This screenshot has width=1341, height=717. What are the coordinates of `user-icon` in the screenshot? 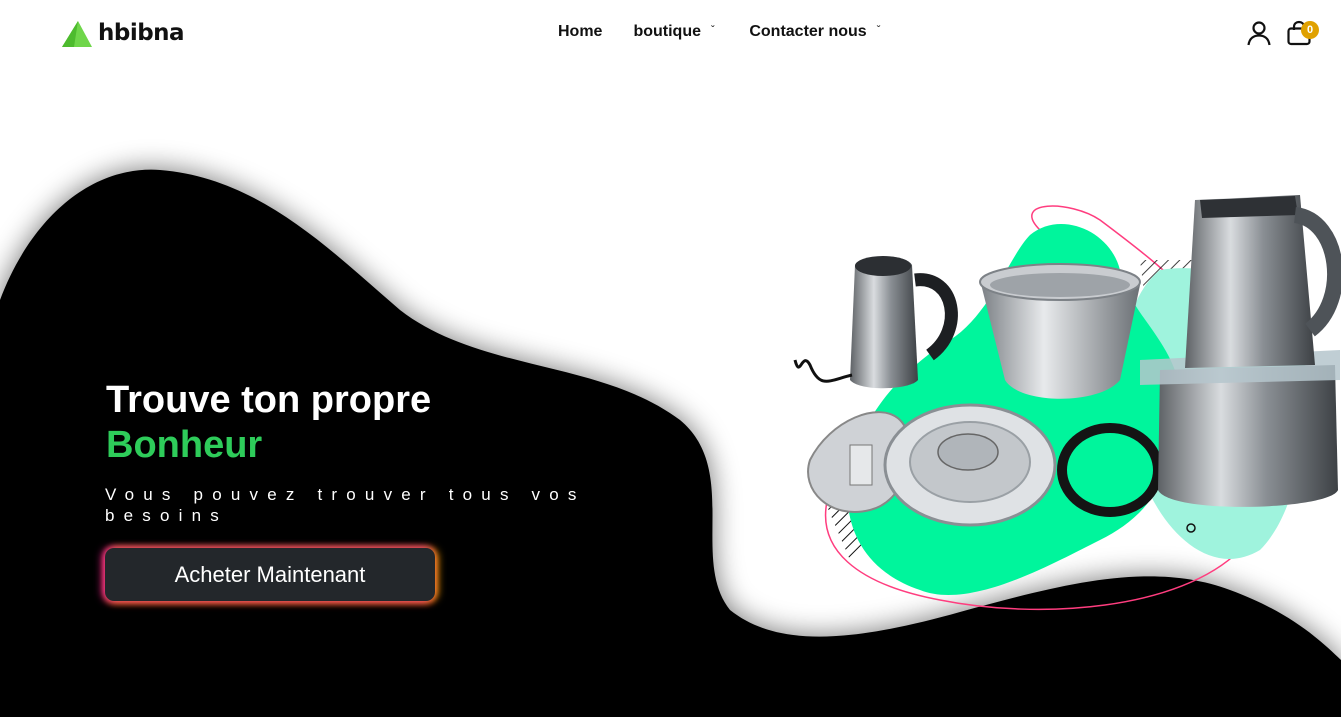 It's located at (1259, 33).